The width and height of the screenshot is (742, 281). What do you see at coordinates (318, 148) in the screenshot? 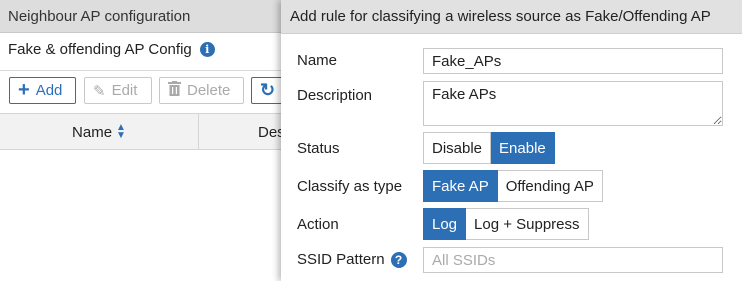
I see `status-label: Status` at bounding box center [318, 148].